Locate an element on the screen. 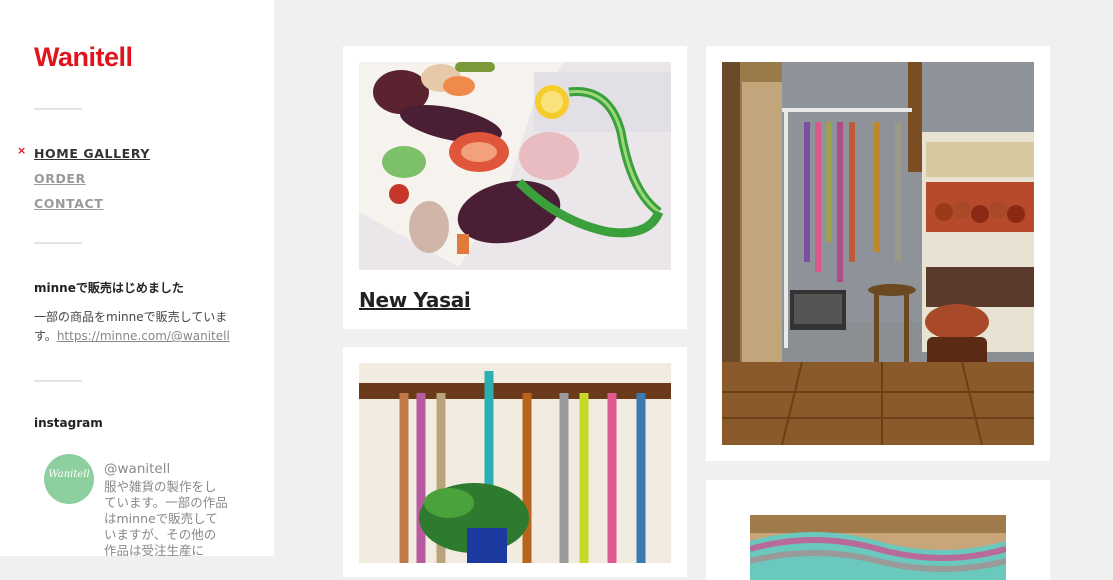  main-nav: × HOME GALLERY ORDER CONTACT is located at coordinates (83, 180).